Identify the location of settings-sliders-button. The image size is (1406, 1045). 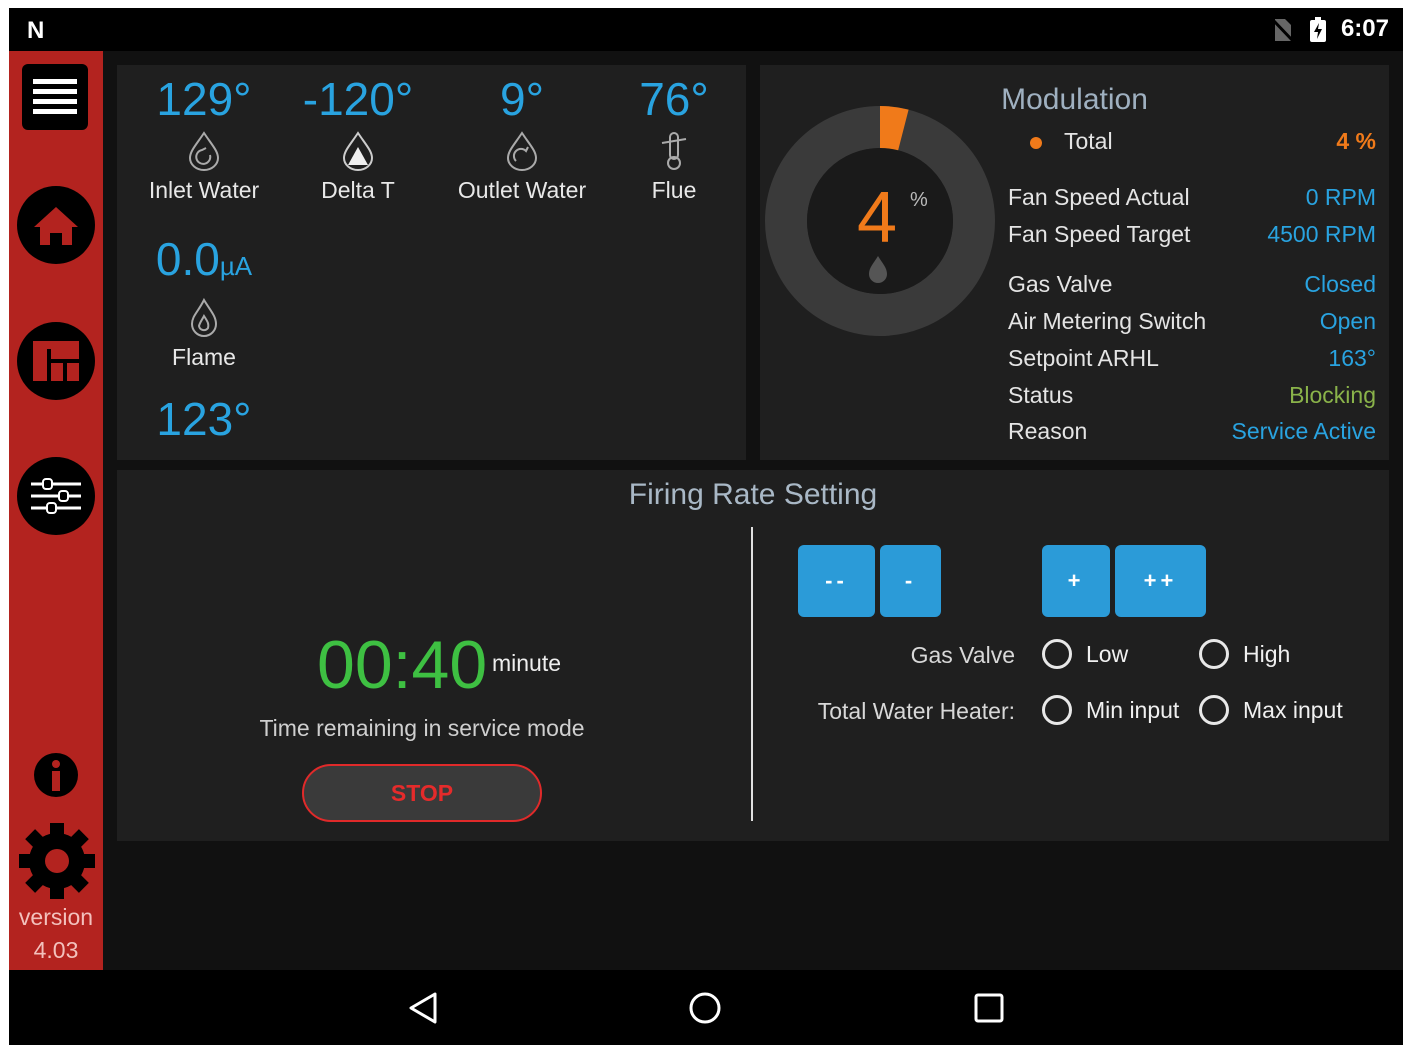
(56, 496).